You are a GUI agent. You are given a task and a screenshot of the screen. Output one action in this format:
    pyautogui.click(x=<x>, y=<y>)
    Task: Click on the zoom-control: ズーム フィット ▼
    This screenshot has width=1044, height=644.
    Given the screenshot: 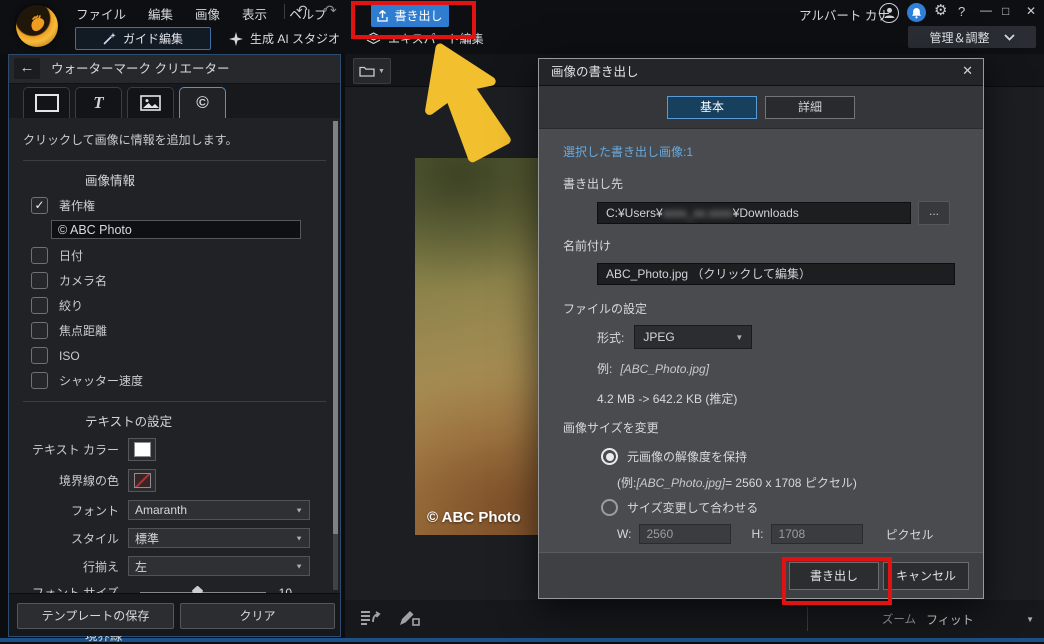 What is the action you would take?
    pyautogui.click(x=958, y=619)
    